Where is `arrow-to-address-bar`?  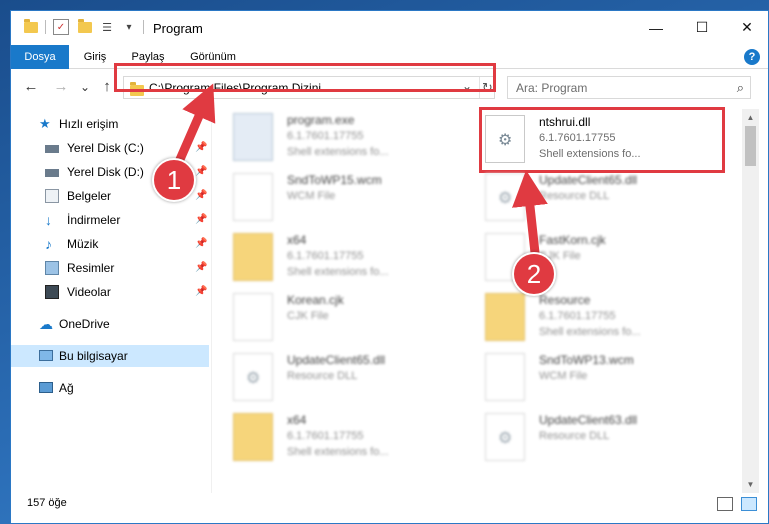
arrow-to-address-bar is located at coordinates (194, 126).